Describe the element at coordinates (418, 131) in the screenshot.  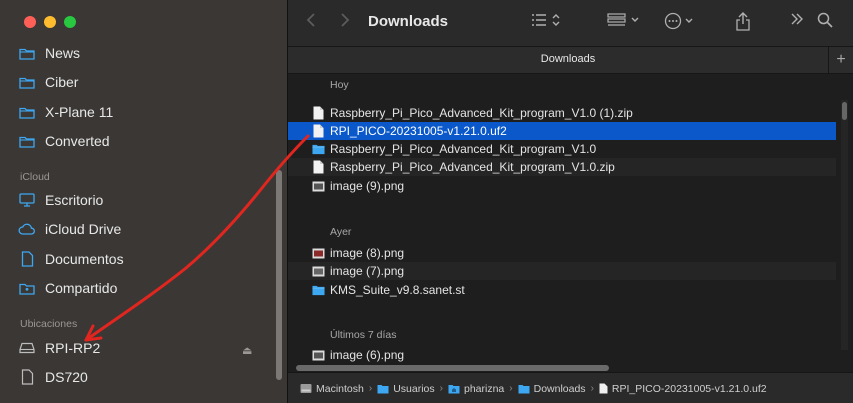
I see `file-name: RPI_PICO-20231005-v1.21.0.uf2` at that location.